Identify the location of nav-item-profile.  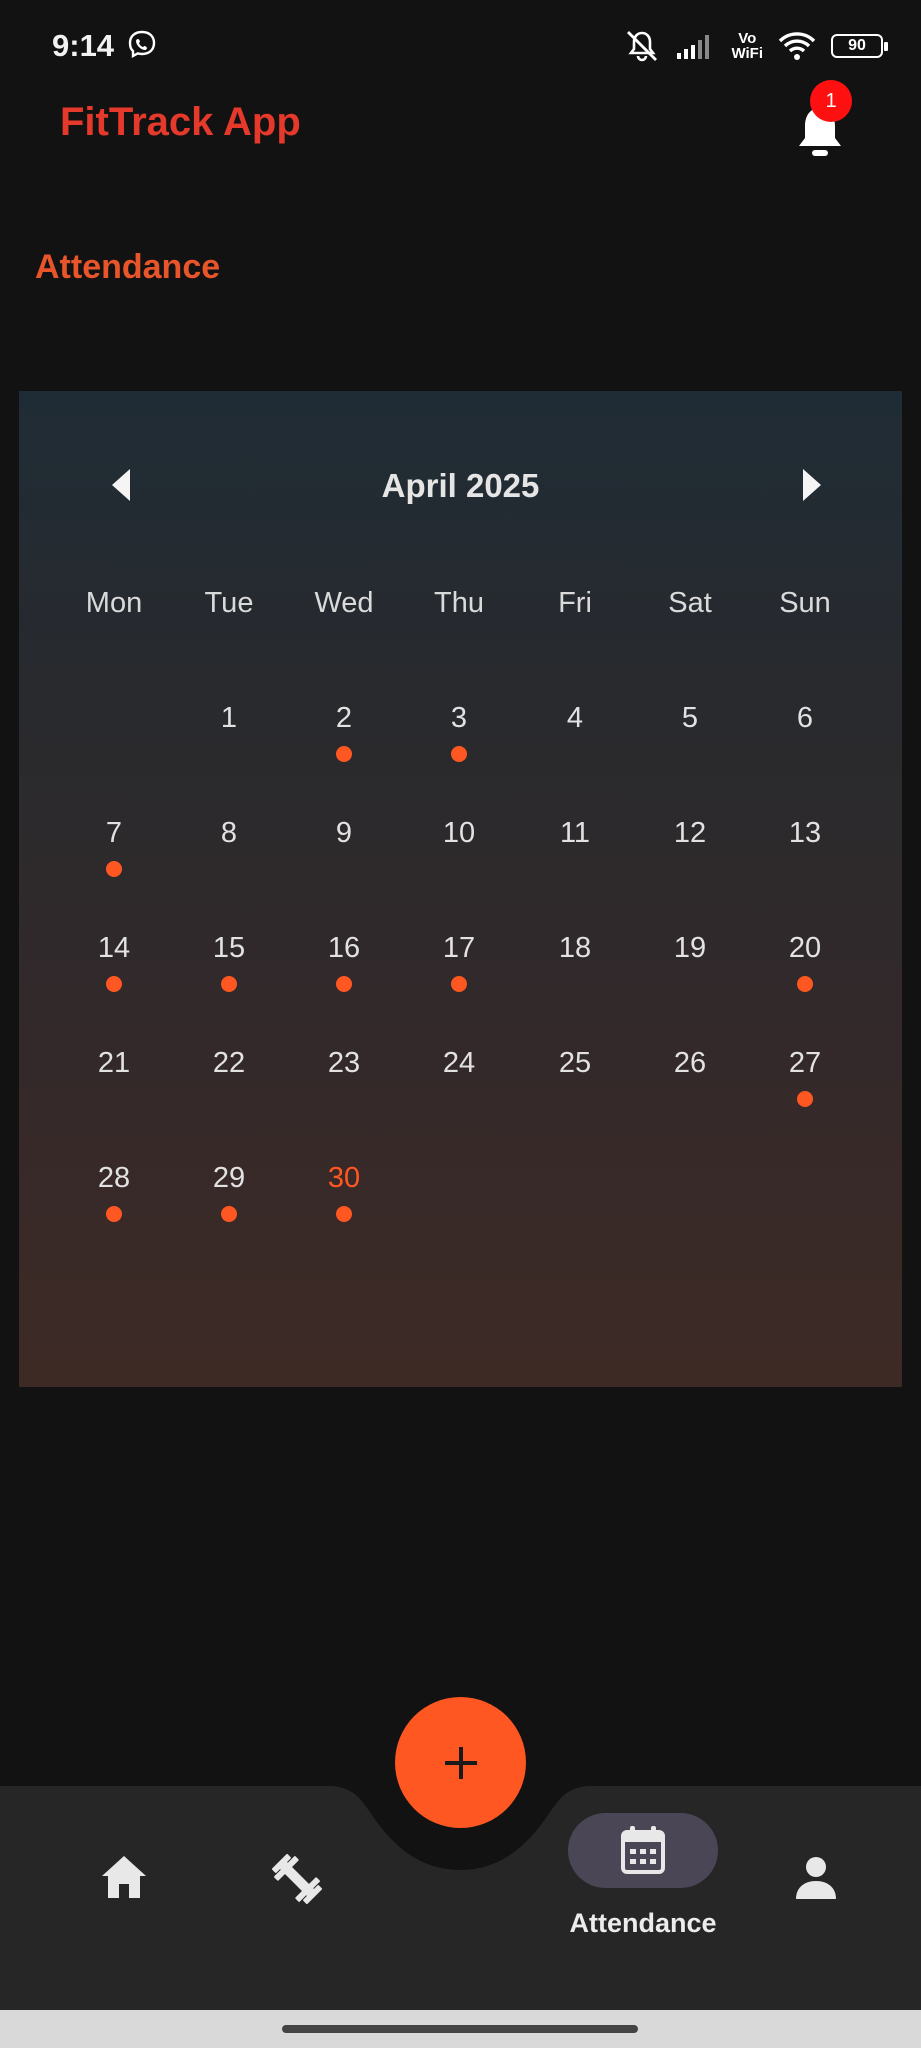
(816, 1878).